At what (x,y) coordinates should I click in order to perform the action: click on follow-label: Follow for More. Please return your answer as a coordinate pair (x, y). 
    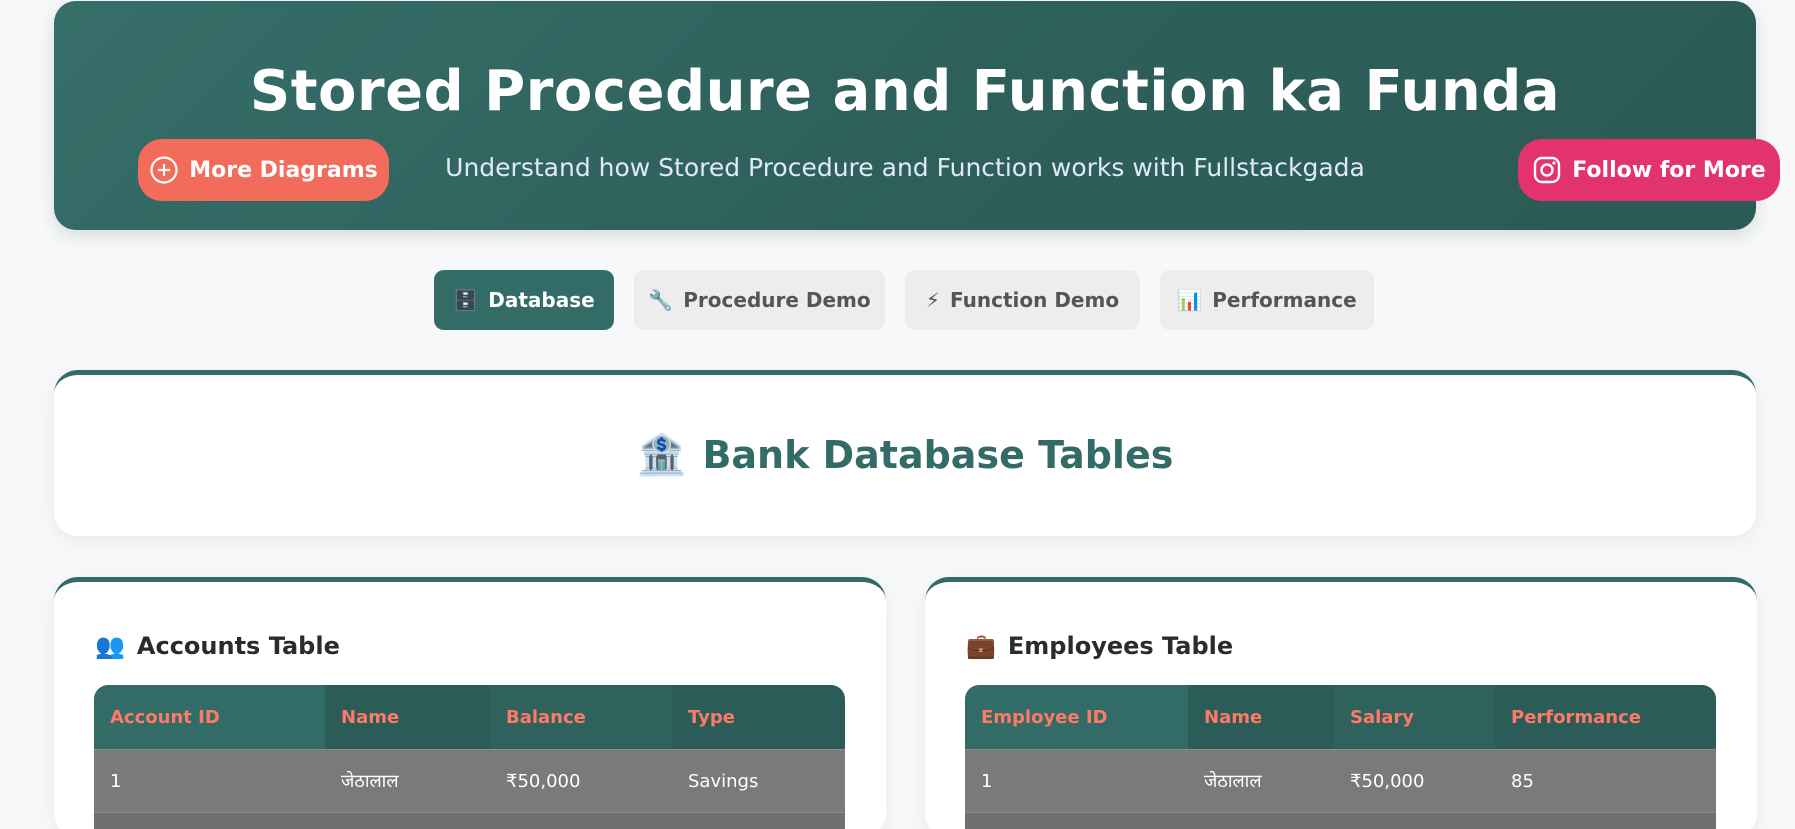
    Looking at the image, I should click on (1669, 170).